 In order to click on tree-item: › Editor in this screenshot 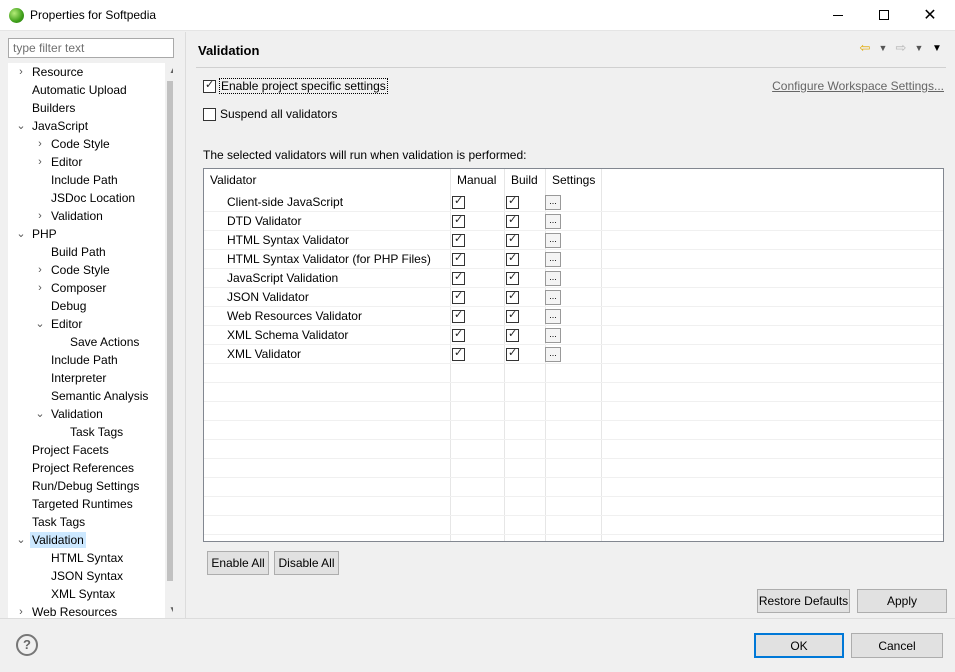, I will do `click(60, 162)`.